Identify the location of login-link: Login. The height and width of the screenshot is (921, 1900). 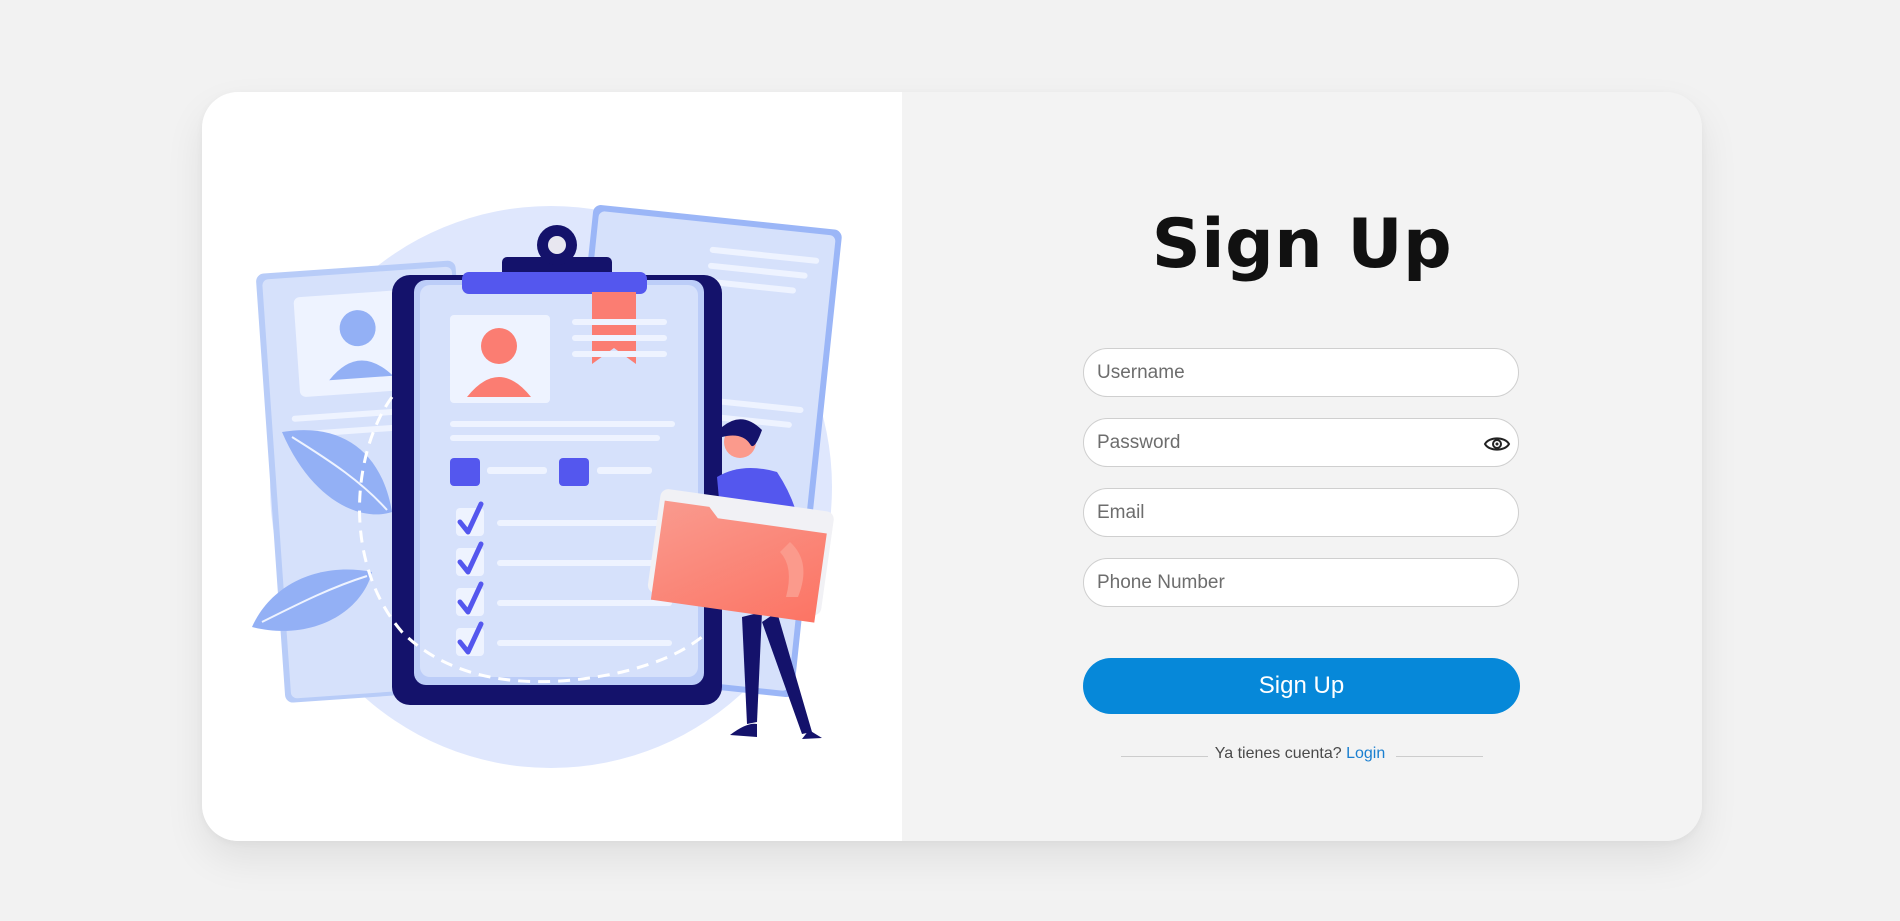
(1365, 753).